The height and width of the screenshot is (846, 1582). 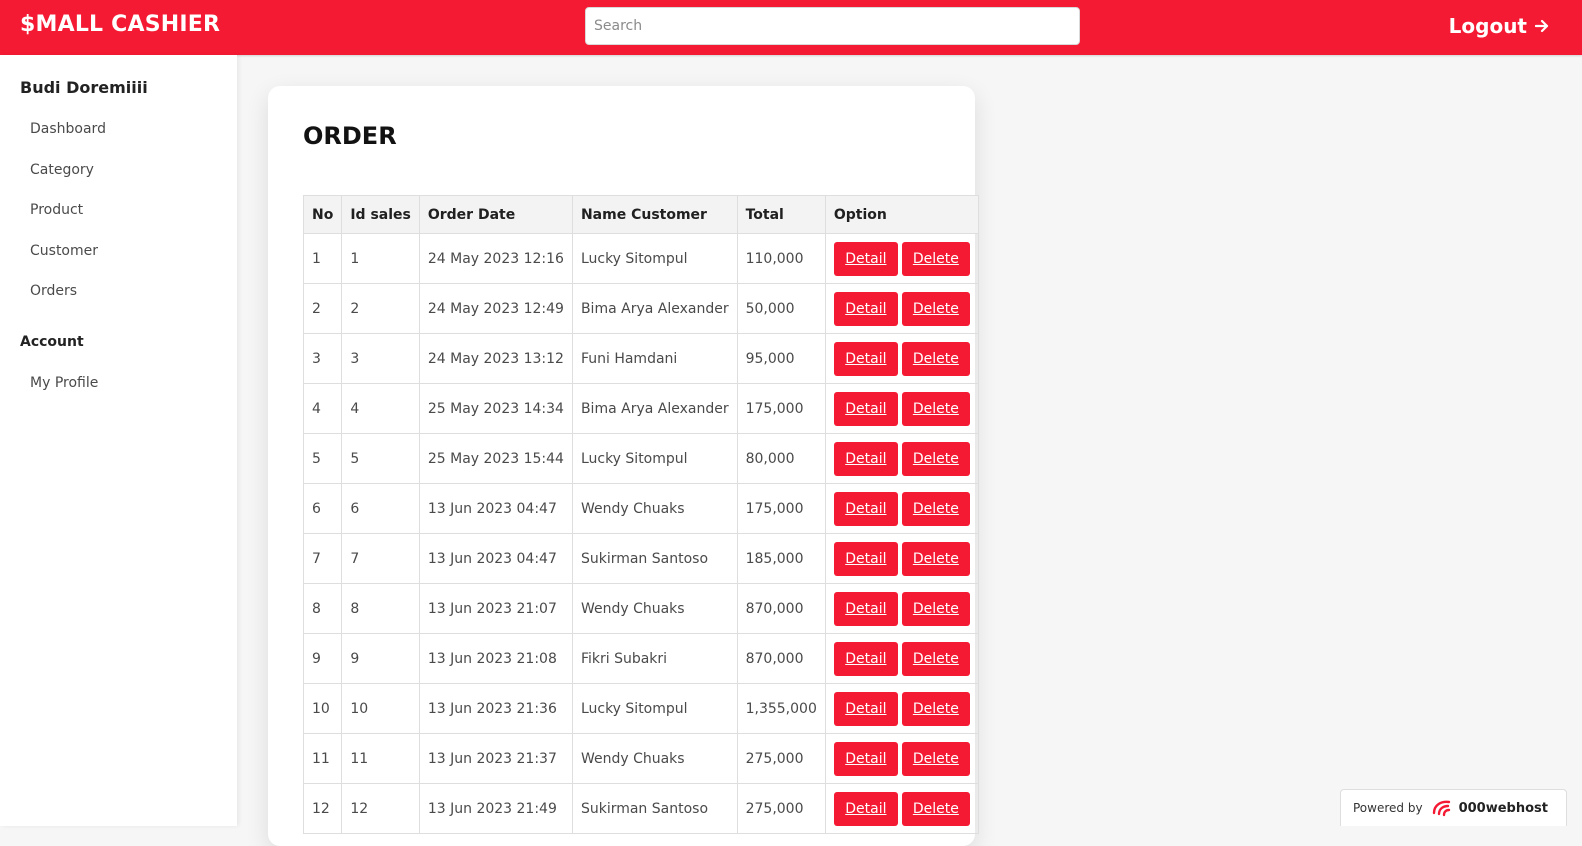 I want to click on logout-button: Logout, so click(x=1499, y=26).